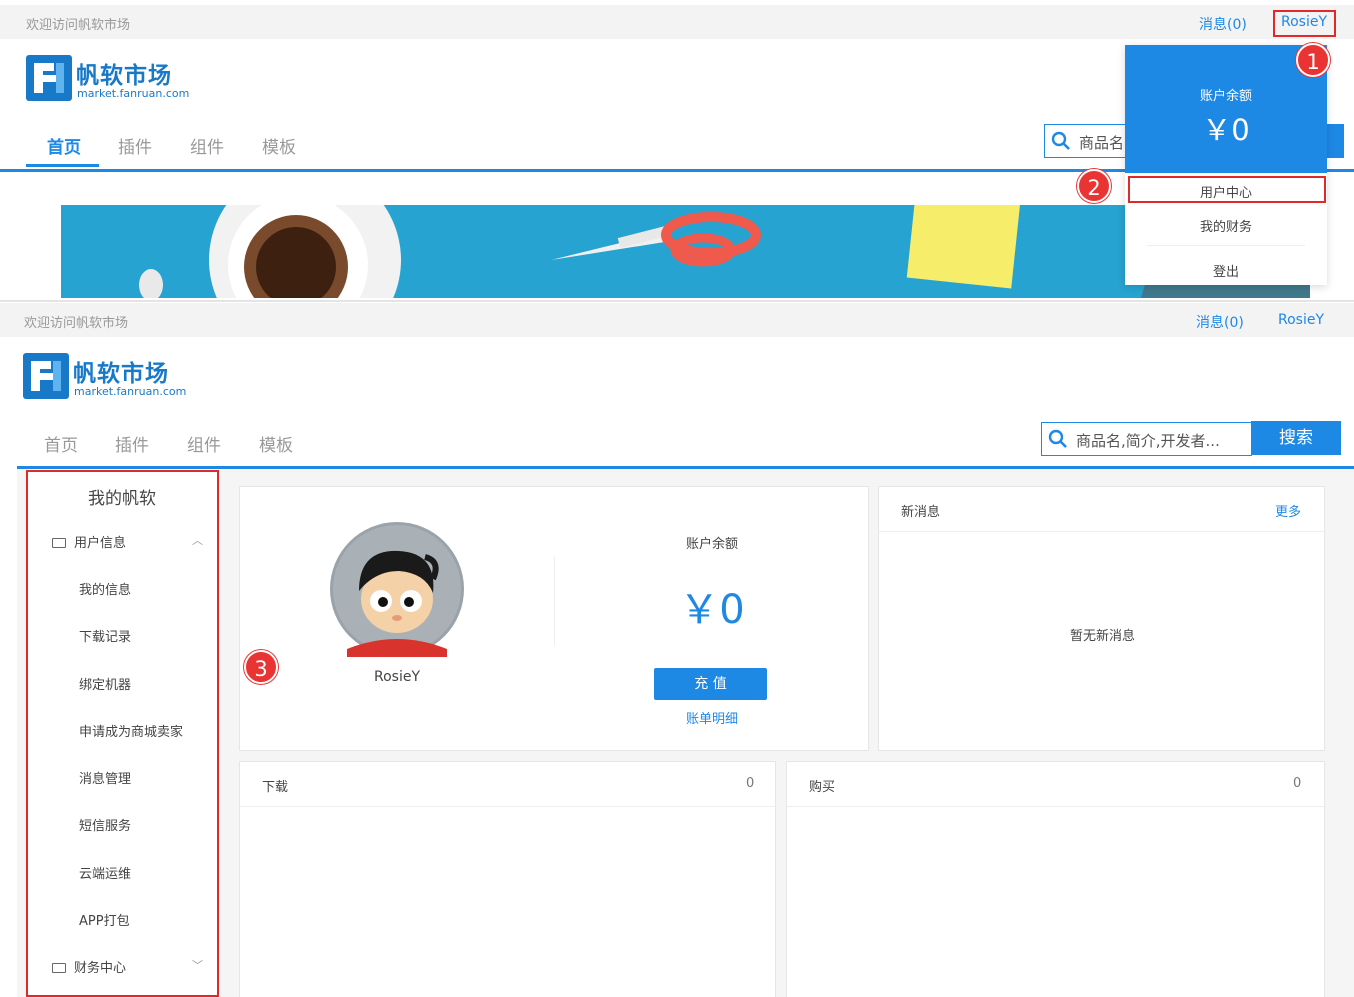 The width and height of the screenshot is (1354, 997). What do you see at coordinates (1226, 130) in the screenshot?
I see `dropdown-balance-amount: ￥0` at bounding box center [1226, 130].